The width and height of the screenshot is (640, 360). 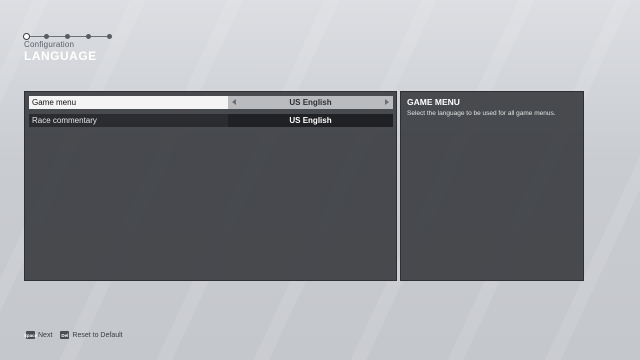 What do you see at coordinates (211, 120) in the screenshot?
I see `option-row-race-commentary: Race commentary US English` at bounding box center [211, 120].